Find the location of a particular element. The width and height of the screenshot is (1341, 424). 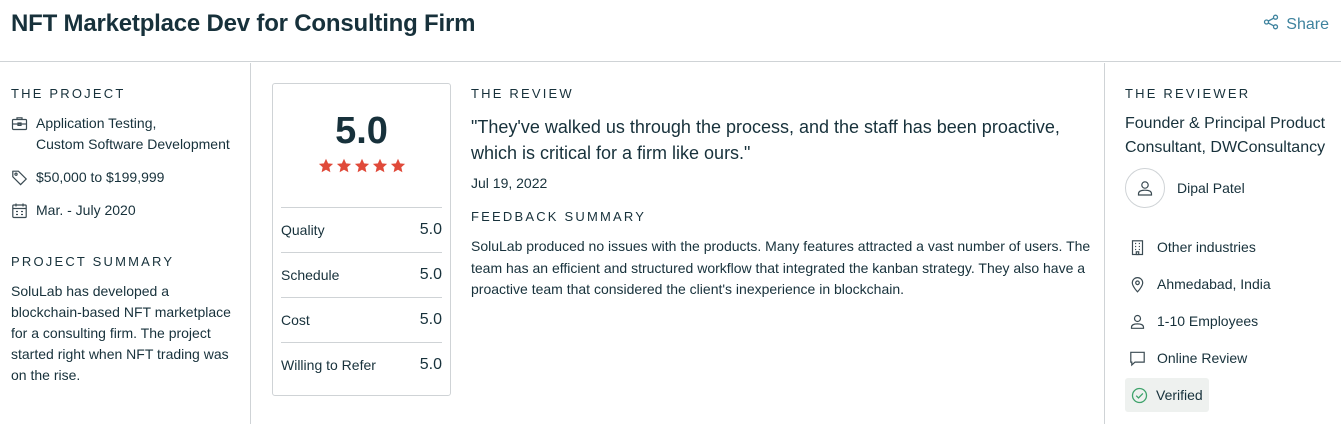

verified-badge: Verified is located at coordinates (1167, 395).